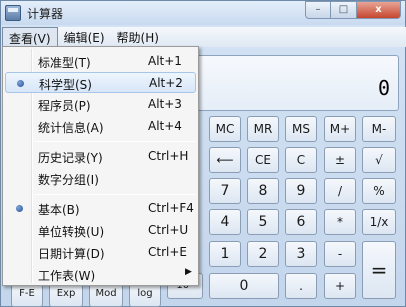 The height and width of the screenshot is (307, 406). I want to click on window-title: 计算器, so click(45, 14).